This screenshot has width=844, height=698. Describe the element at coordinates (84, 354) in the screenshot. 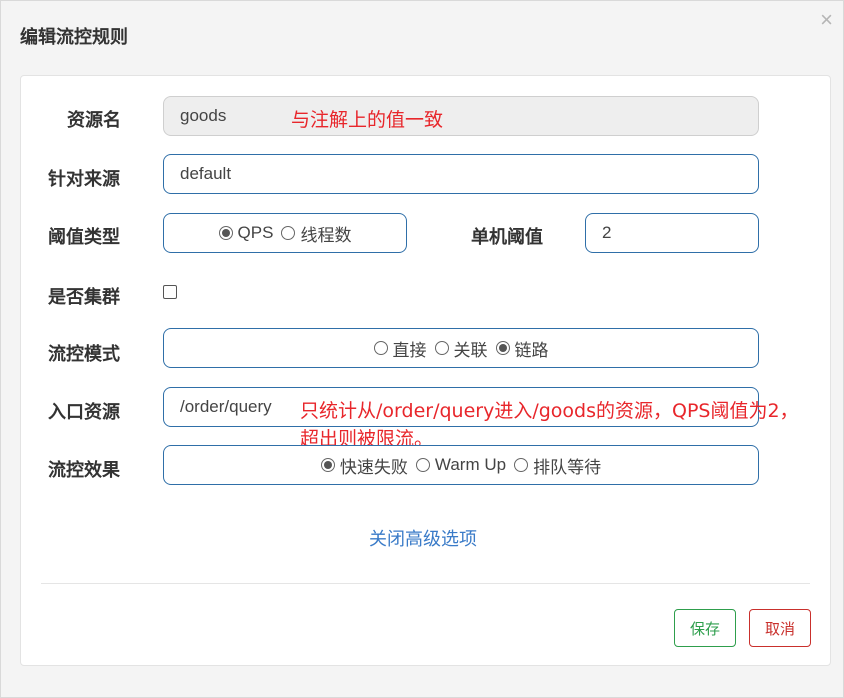

I see `strategy-label: 流控模式` at that location.